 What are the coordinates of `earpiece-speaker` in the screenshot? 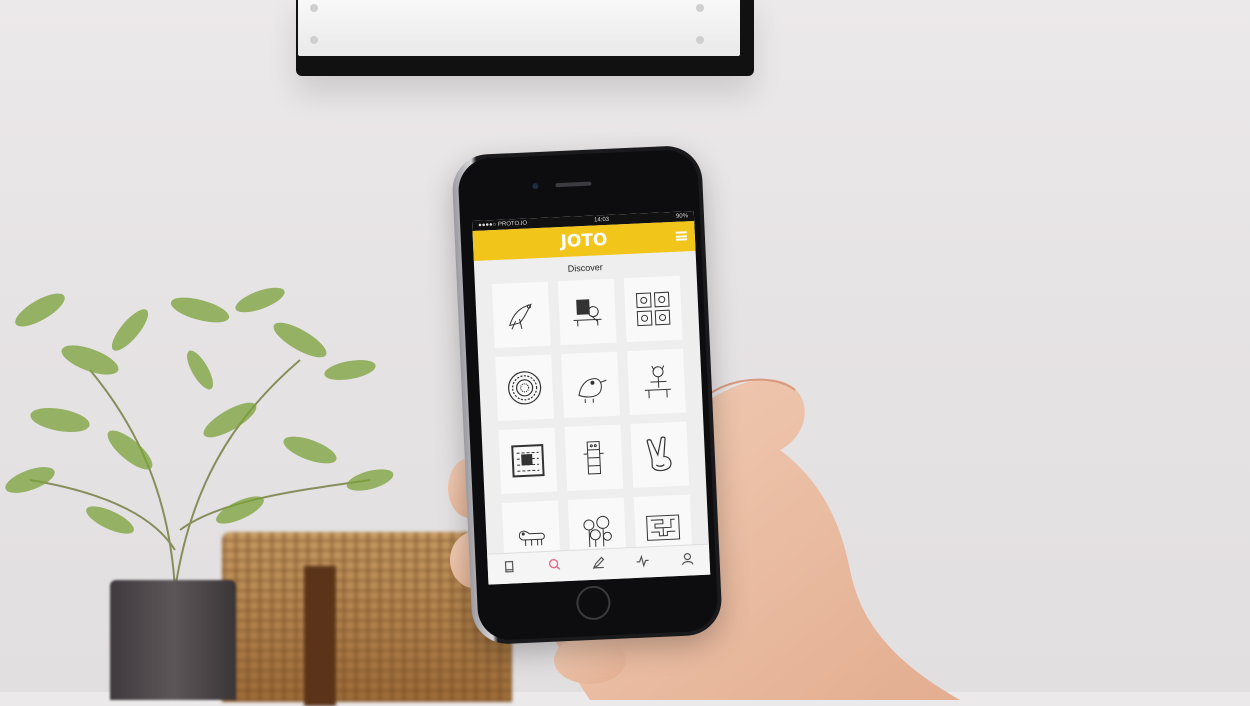 It's located at (573, 184).